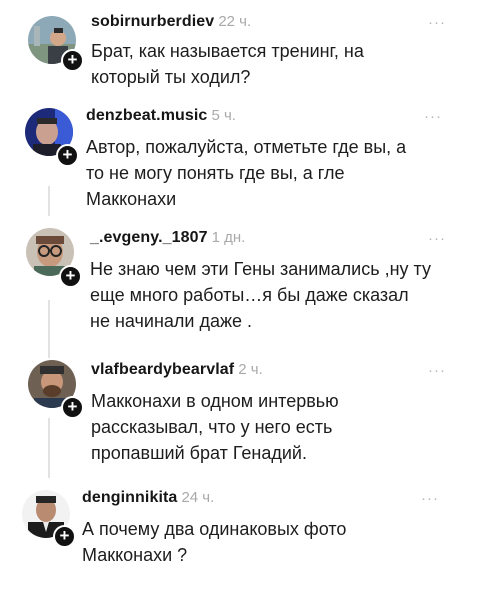 The image size is (500, 604). What do you see at coordinates (235, 21) in the screenshot?
I see `comment-timestamp: 22 ч.` at bounding box center [235, 21].